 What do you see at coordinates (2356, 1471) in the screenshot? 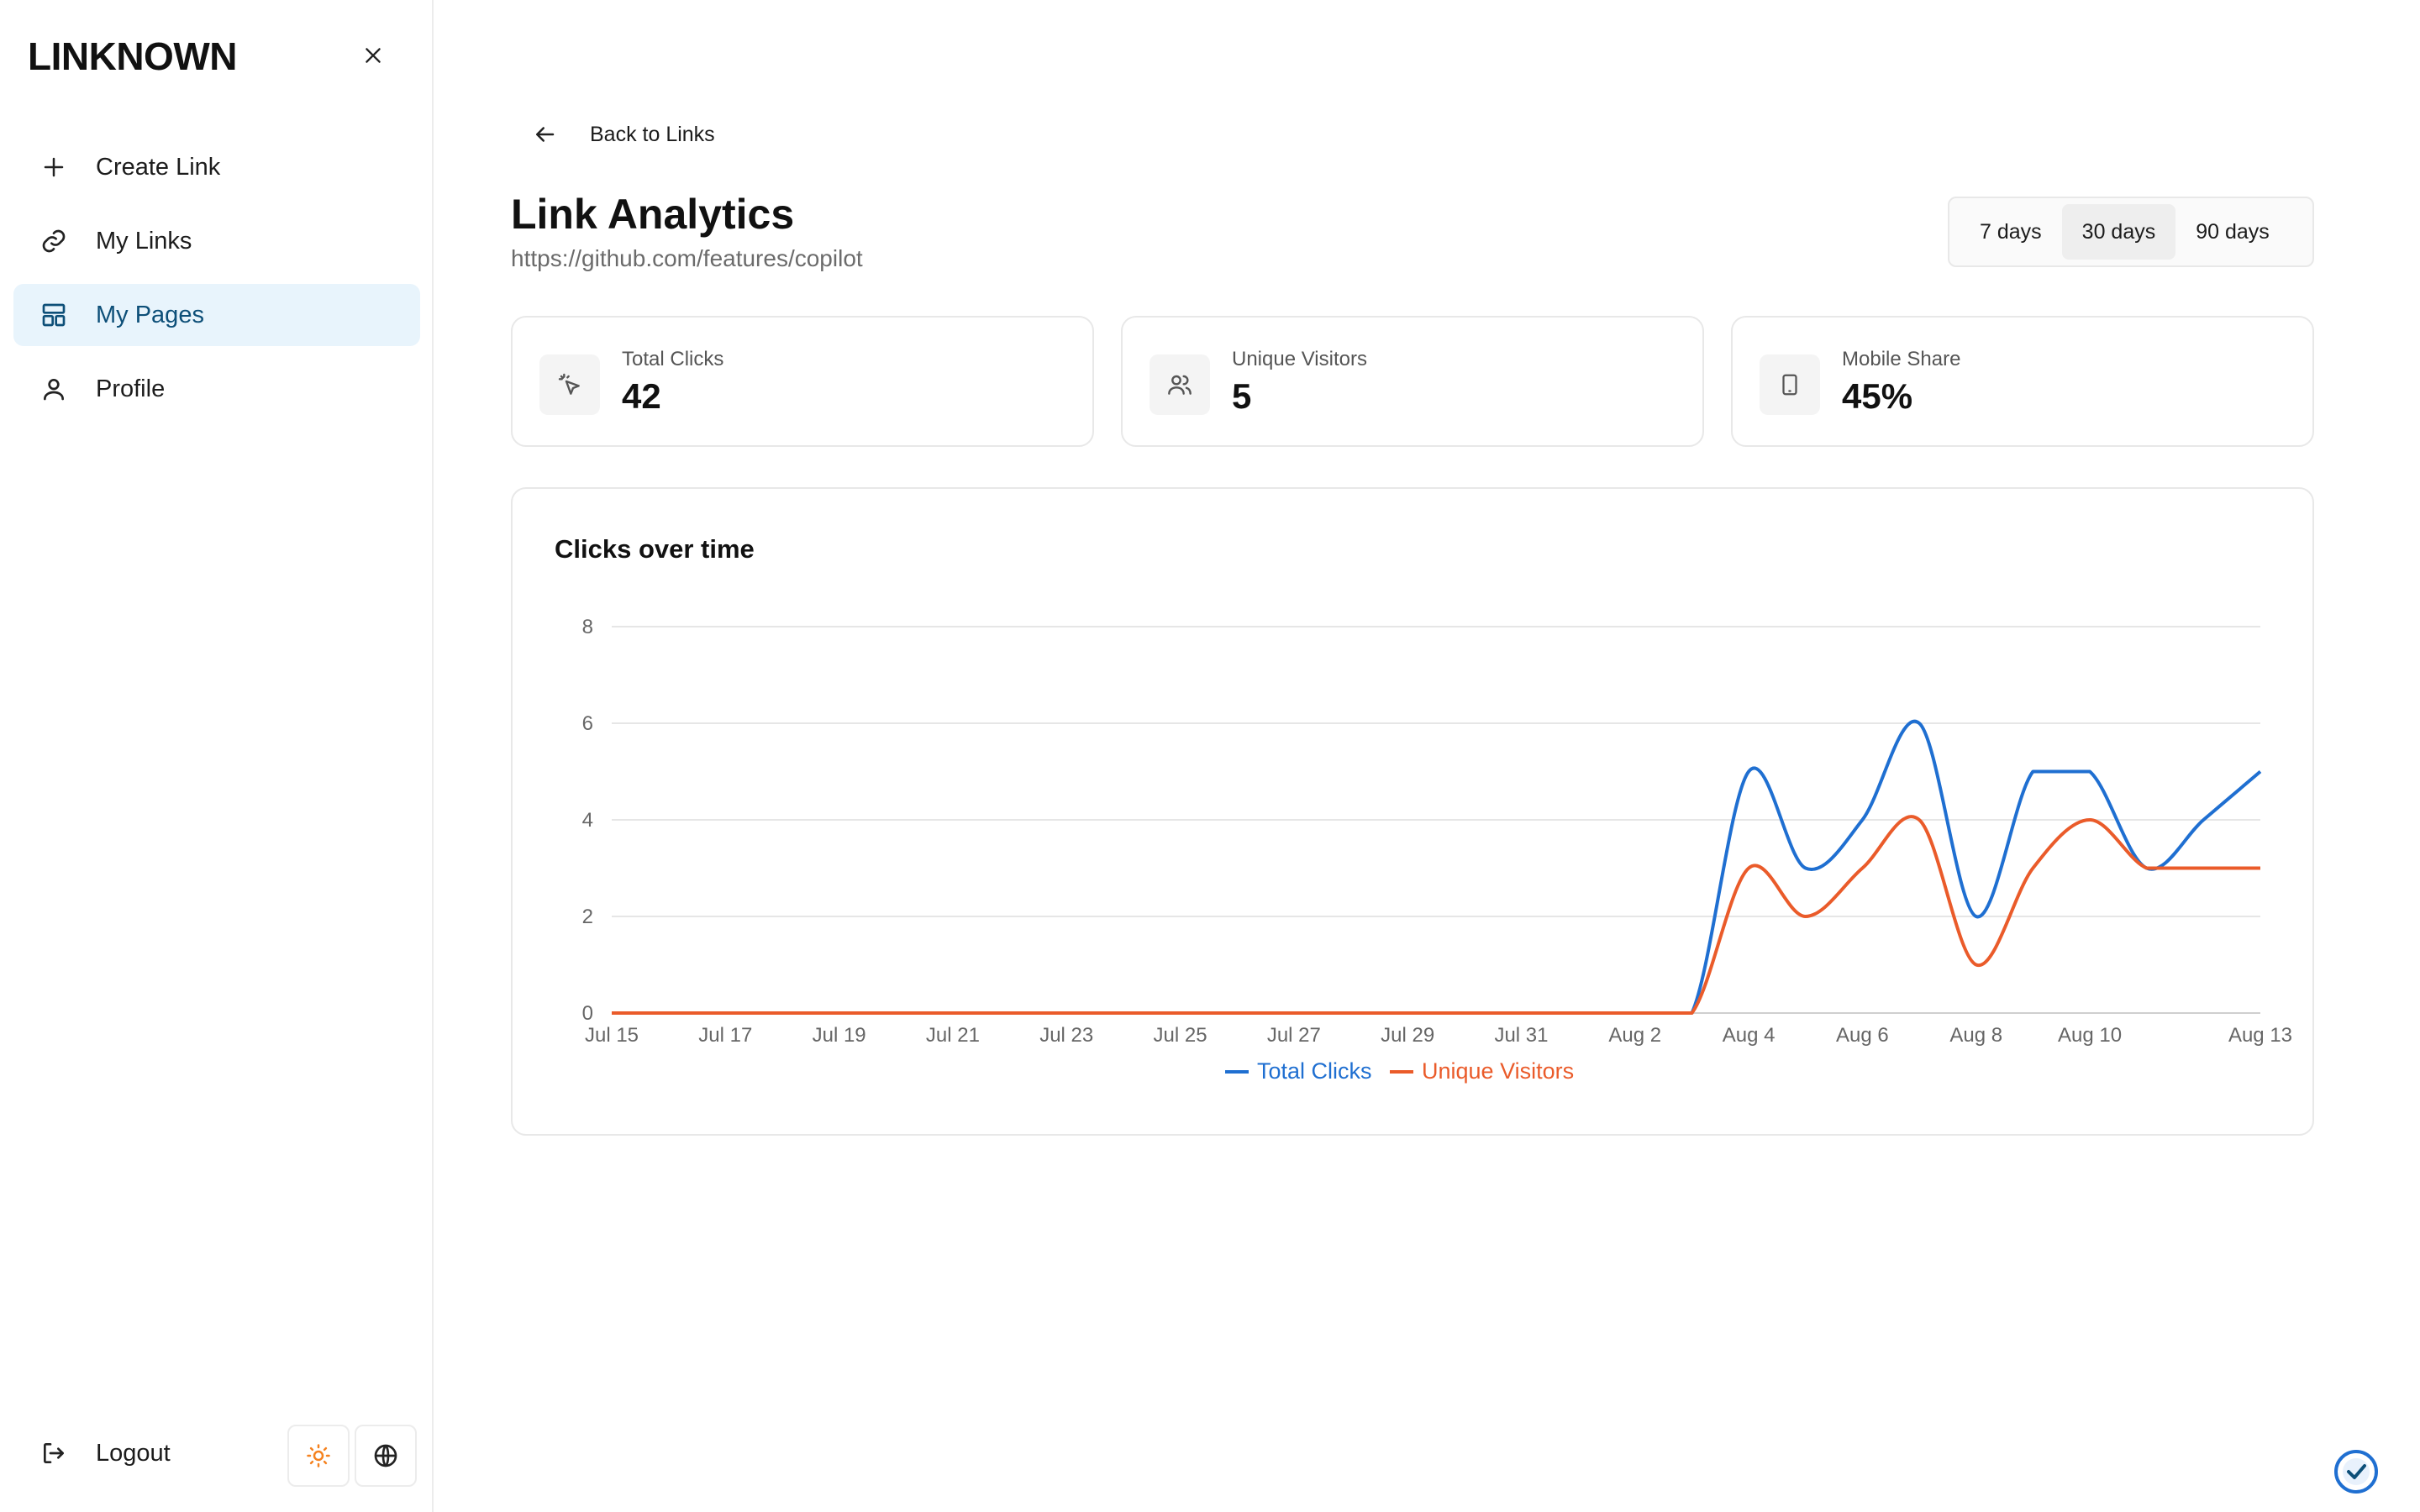
I see `verified-badge-icon` at bounding box center [2356, 1471].